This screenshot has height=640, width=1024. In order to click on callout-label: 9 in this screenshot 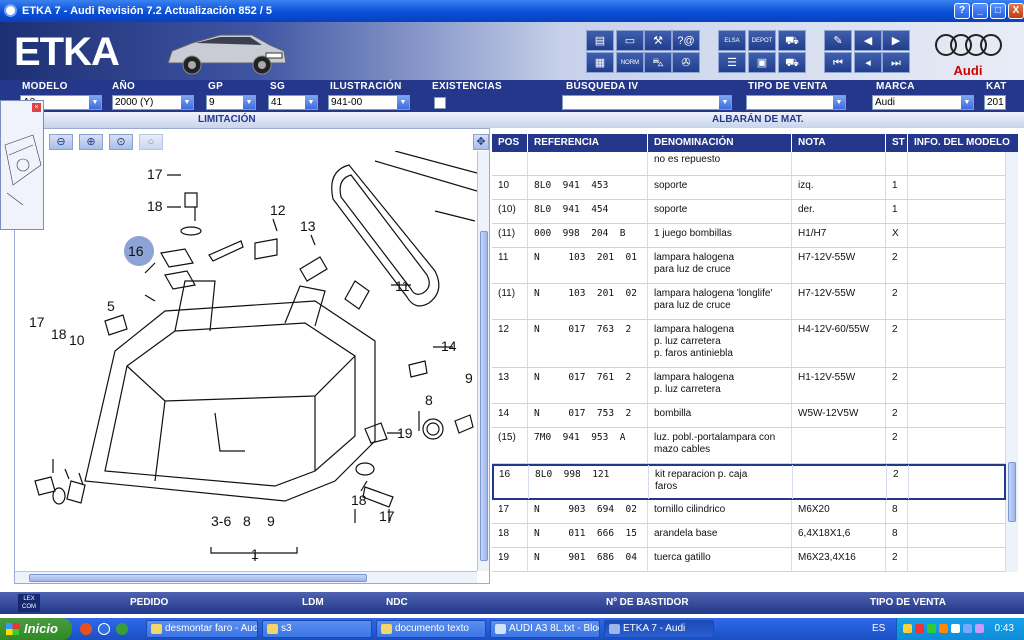, I will do `click(271, 521)`.